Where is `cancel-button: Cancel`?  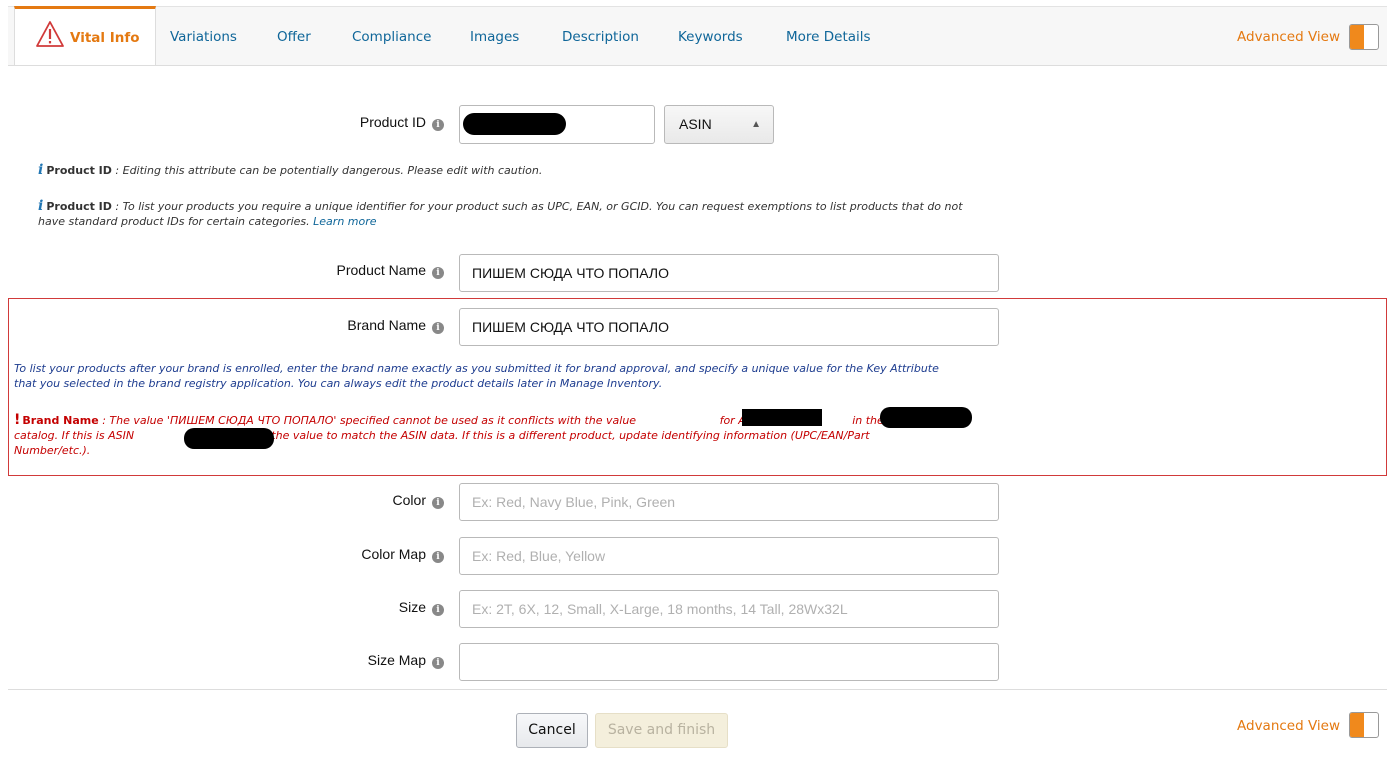 cancel-button: Cancel is located at coordinates (552, 730).